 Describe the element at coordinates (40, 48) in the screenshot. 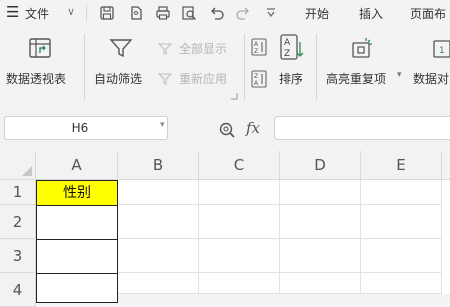

I see `pivot-table-icon` at that location.